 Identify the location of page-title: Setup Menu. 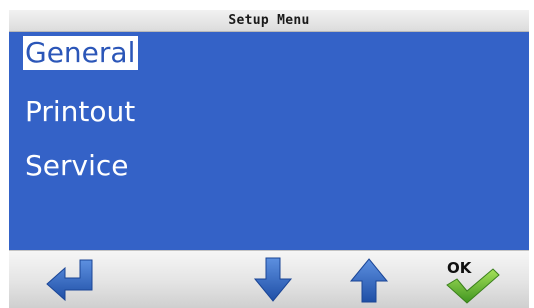
(269, 20).